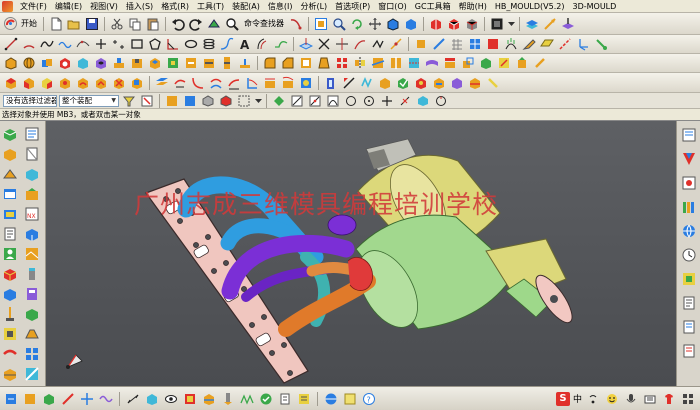  I want to click on menu-hb-mould: HB_MOULD(V5.2), so click(530, 6).